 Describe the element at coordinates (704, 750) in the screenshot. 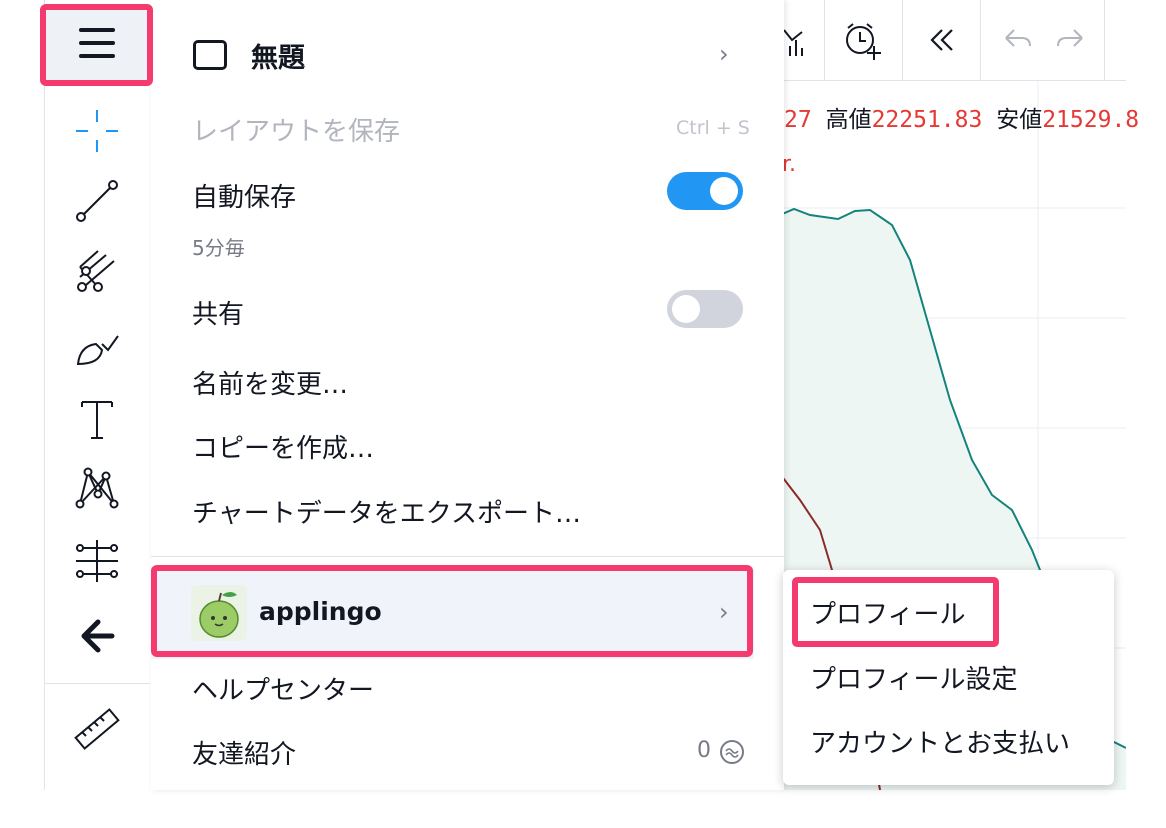

I see `referral-count: 0` at that location.